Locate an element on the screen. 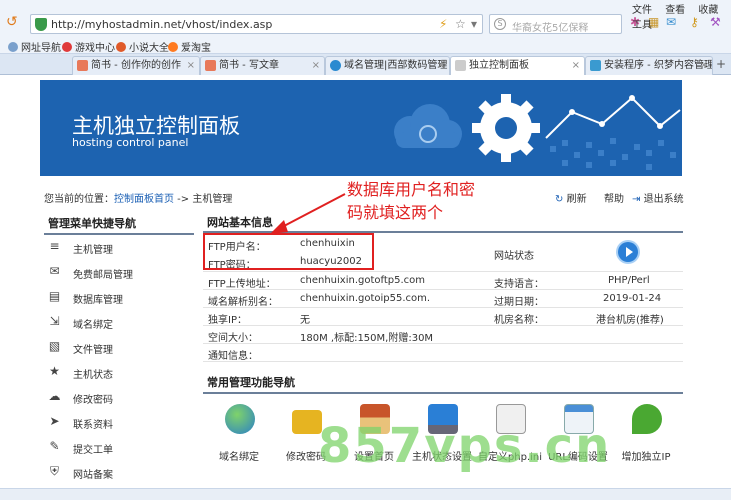 This screenshot has height=500, width=731. security-shield-icon is located at coordinates (41, 24).